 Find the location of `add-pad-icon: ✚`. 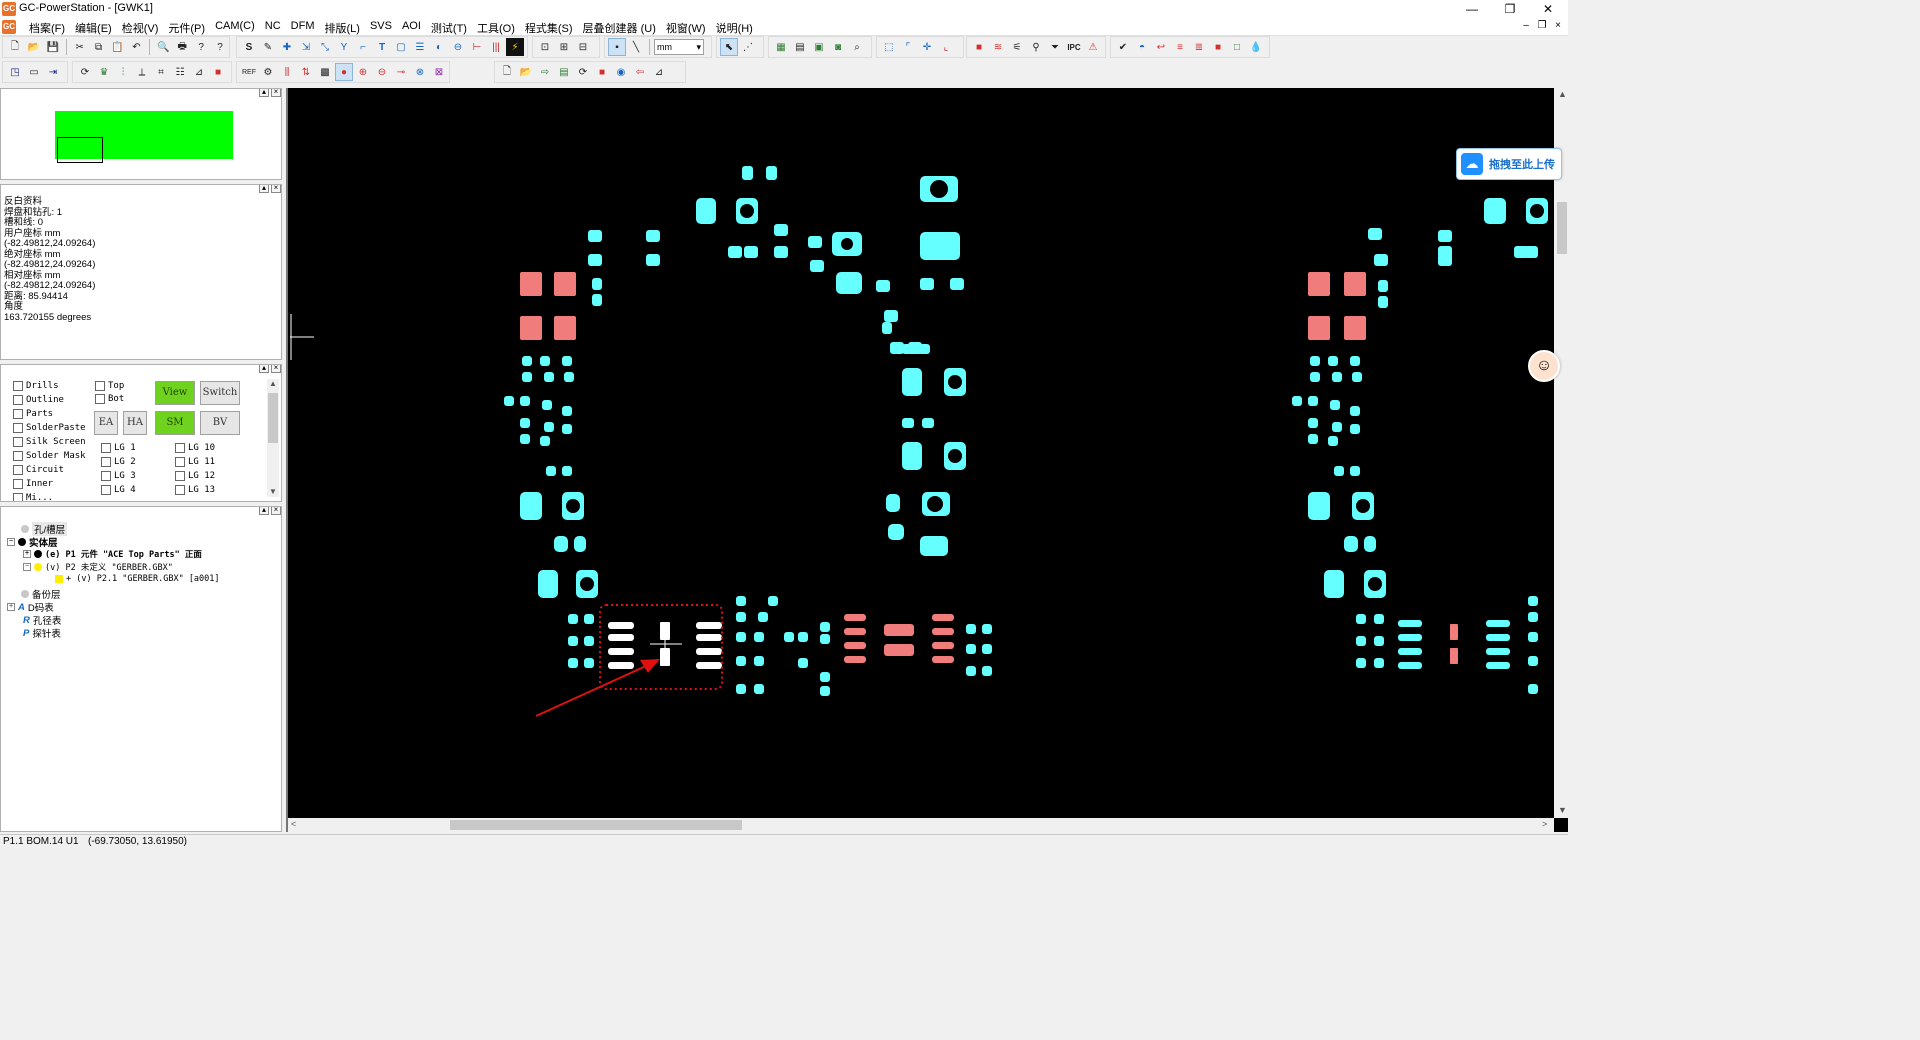

add-pad-icon: ✚ is located at coordinates (287, 47).